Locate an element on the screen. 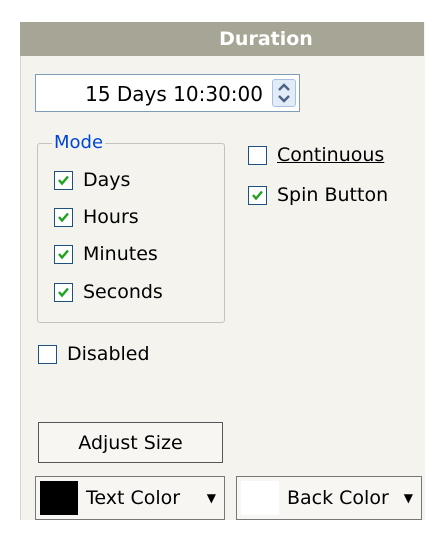  mode-hours-label: Hours is located at coordinates (111, 217).